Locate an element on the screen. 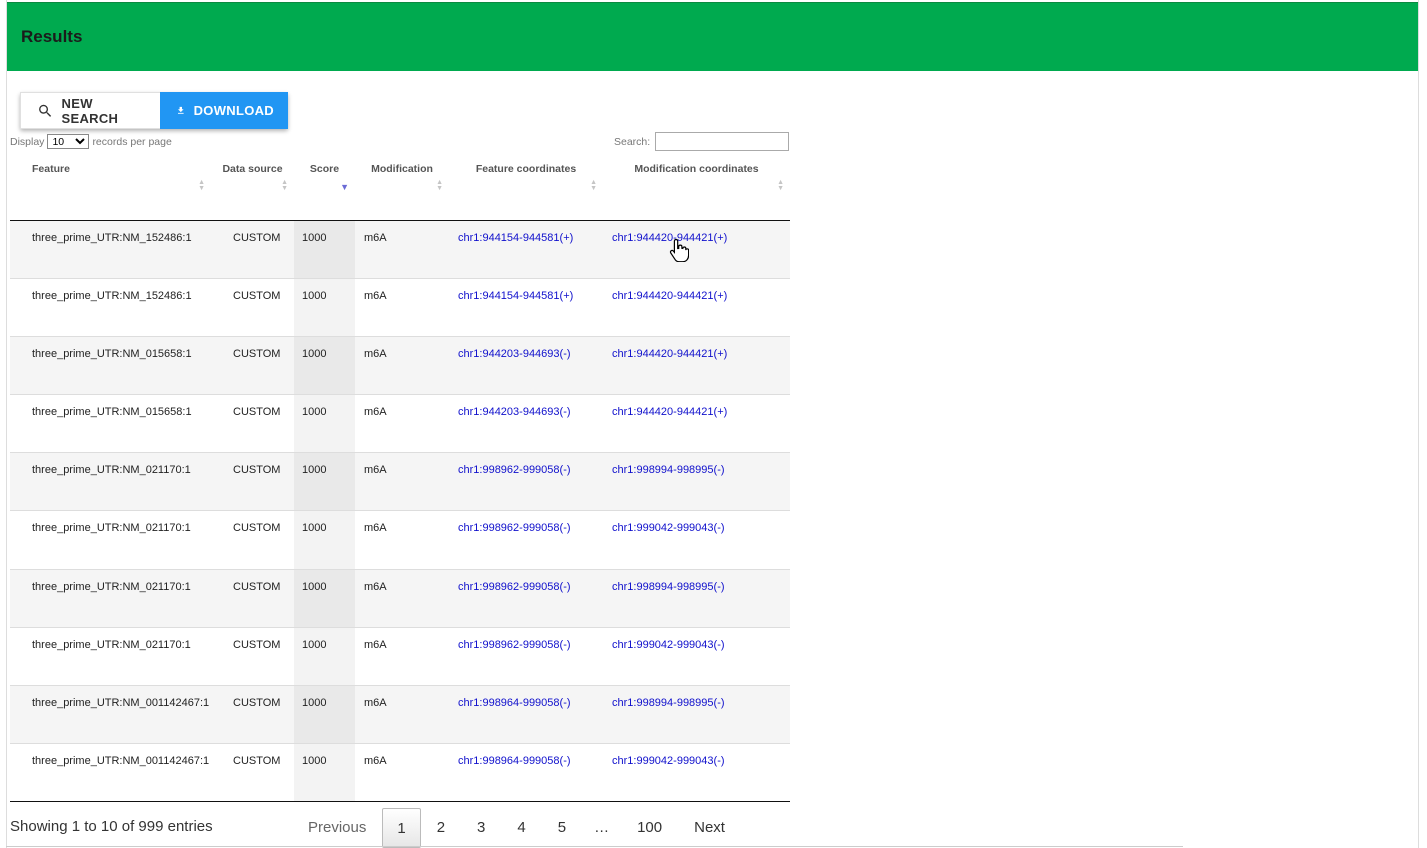 Image resolution: width=1427 pixels, height=848 pixels. records-per-page-select: 10 is located at coordinates (68, 141).